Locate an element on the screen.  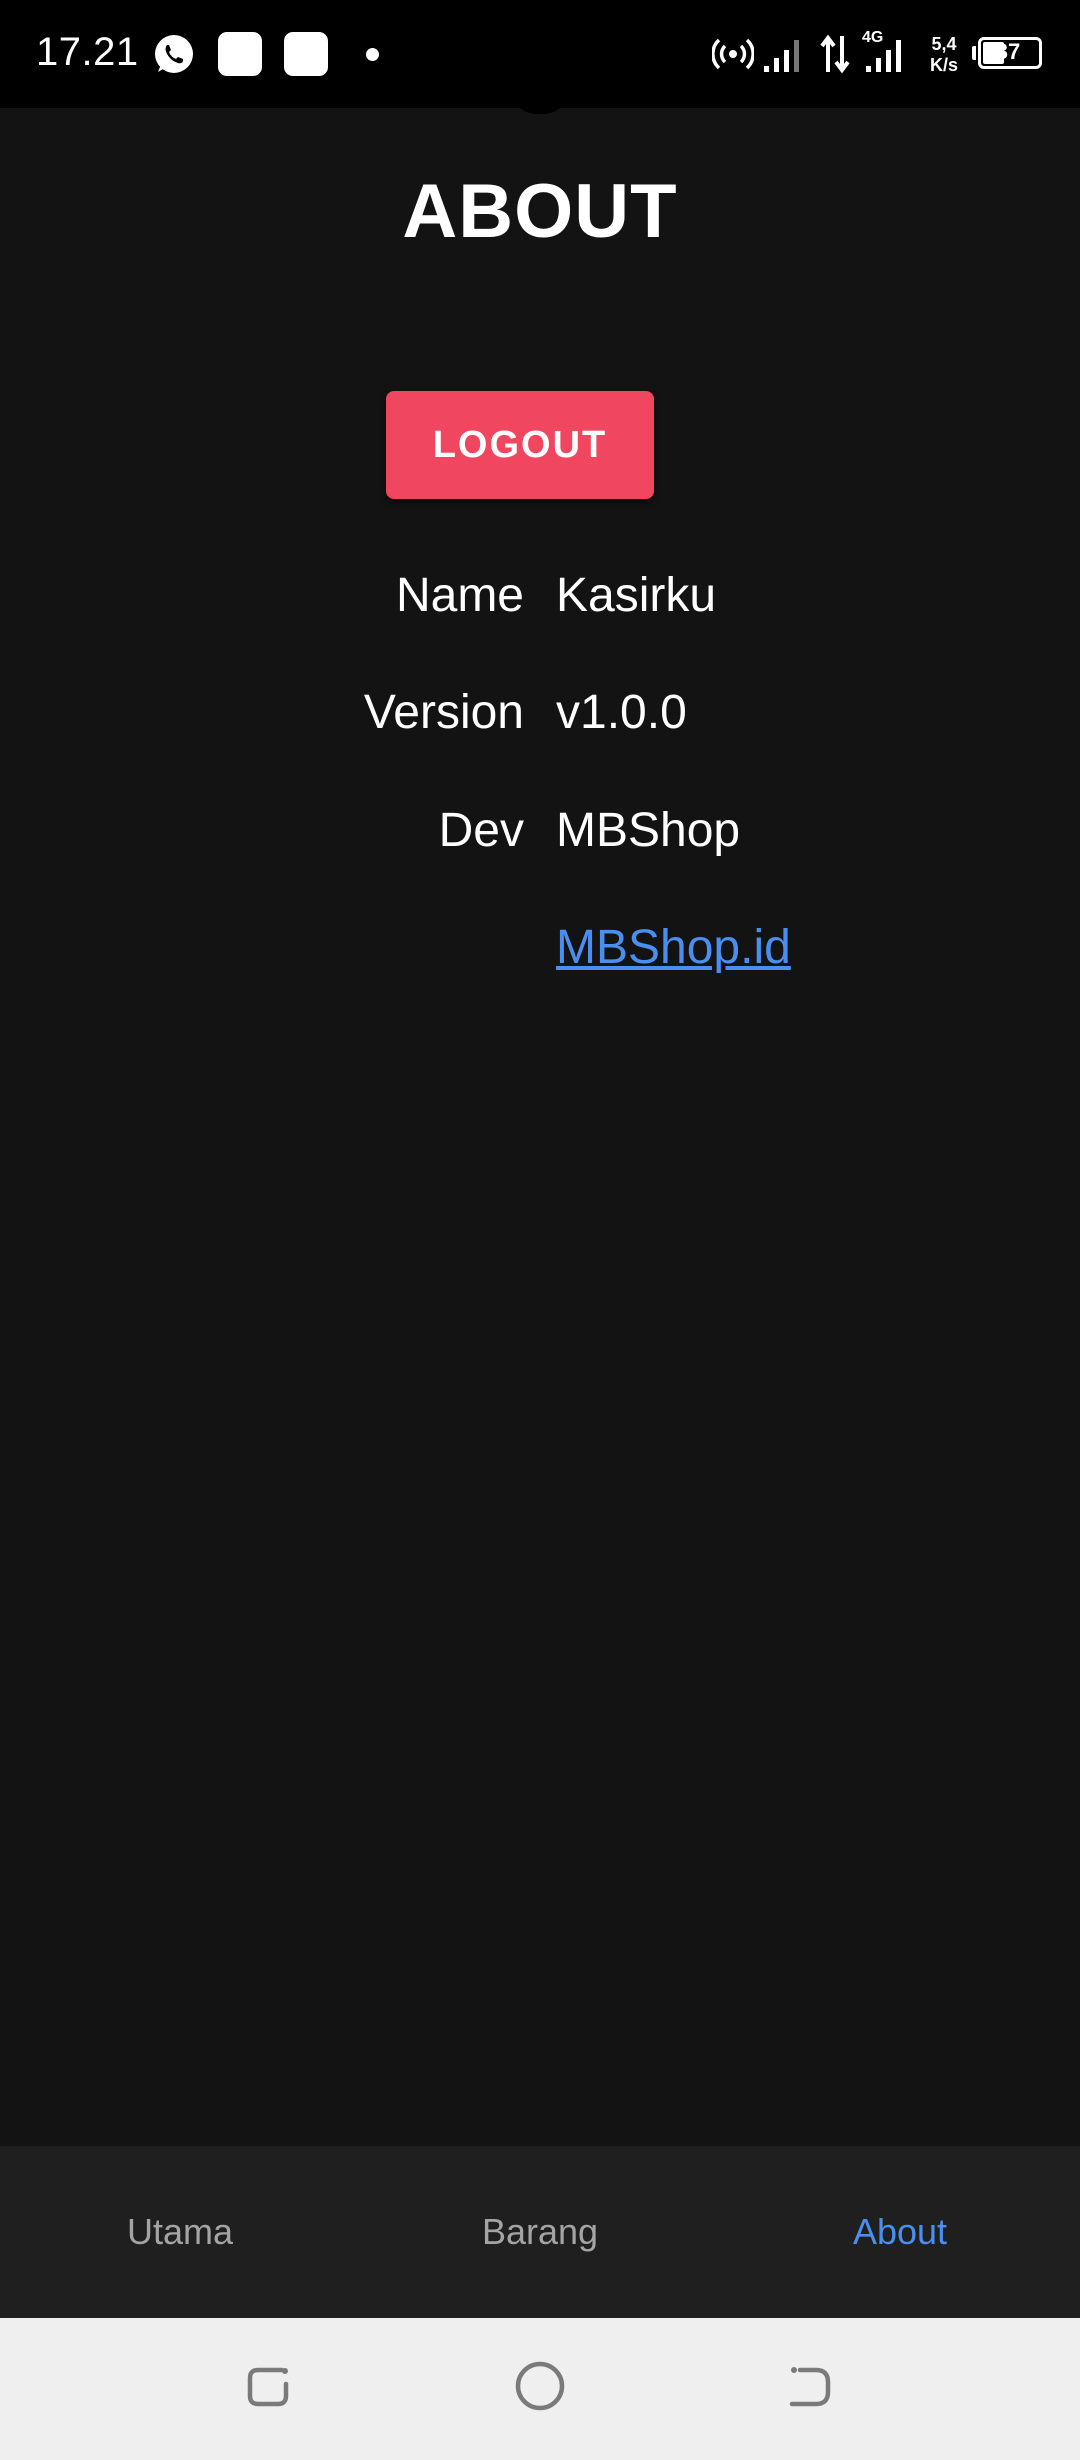
bottom-nav: Utama Barang About is located at coordinates (540, 2232).